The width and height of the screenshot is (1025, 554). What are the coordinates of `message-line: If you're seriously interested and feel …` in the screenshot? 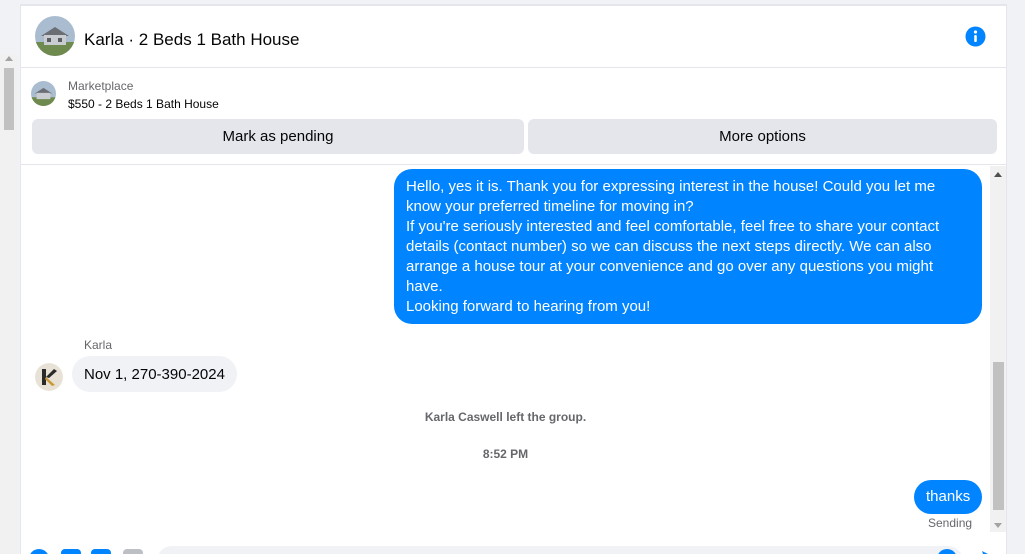 It's located at (673, 256).